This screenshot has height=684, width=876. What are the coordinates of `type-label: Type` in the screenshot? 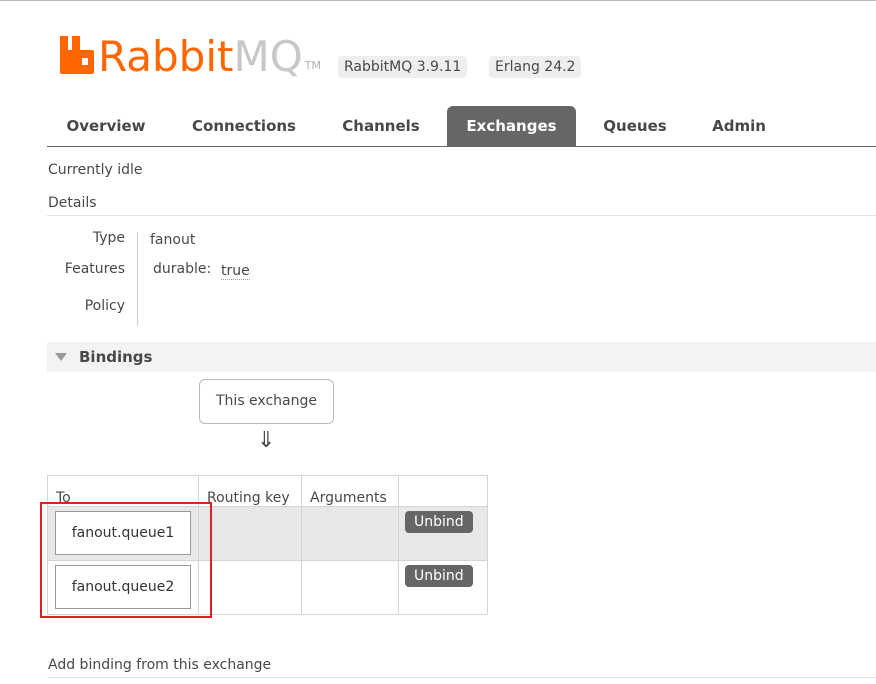 It's located at (108, 238).